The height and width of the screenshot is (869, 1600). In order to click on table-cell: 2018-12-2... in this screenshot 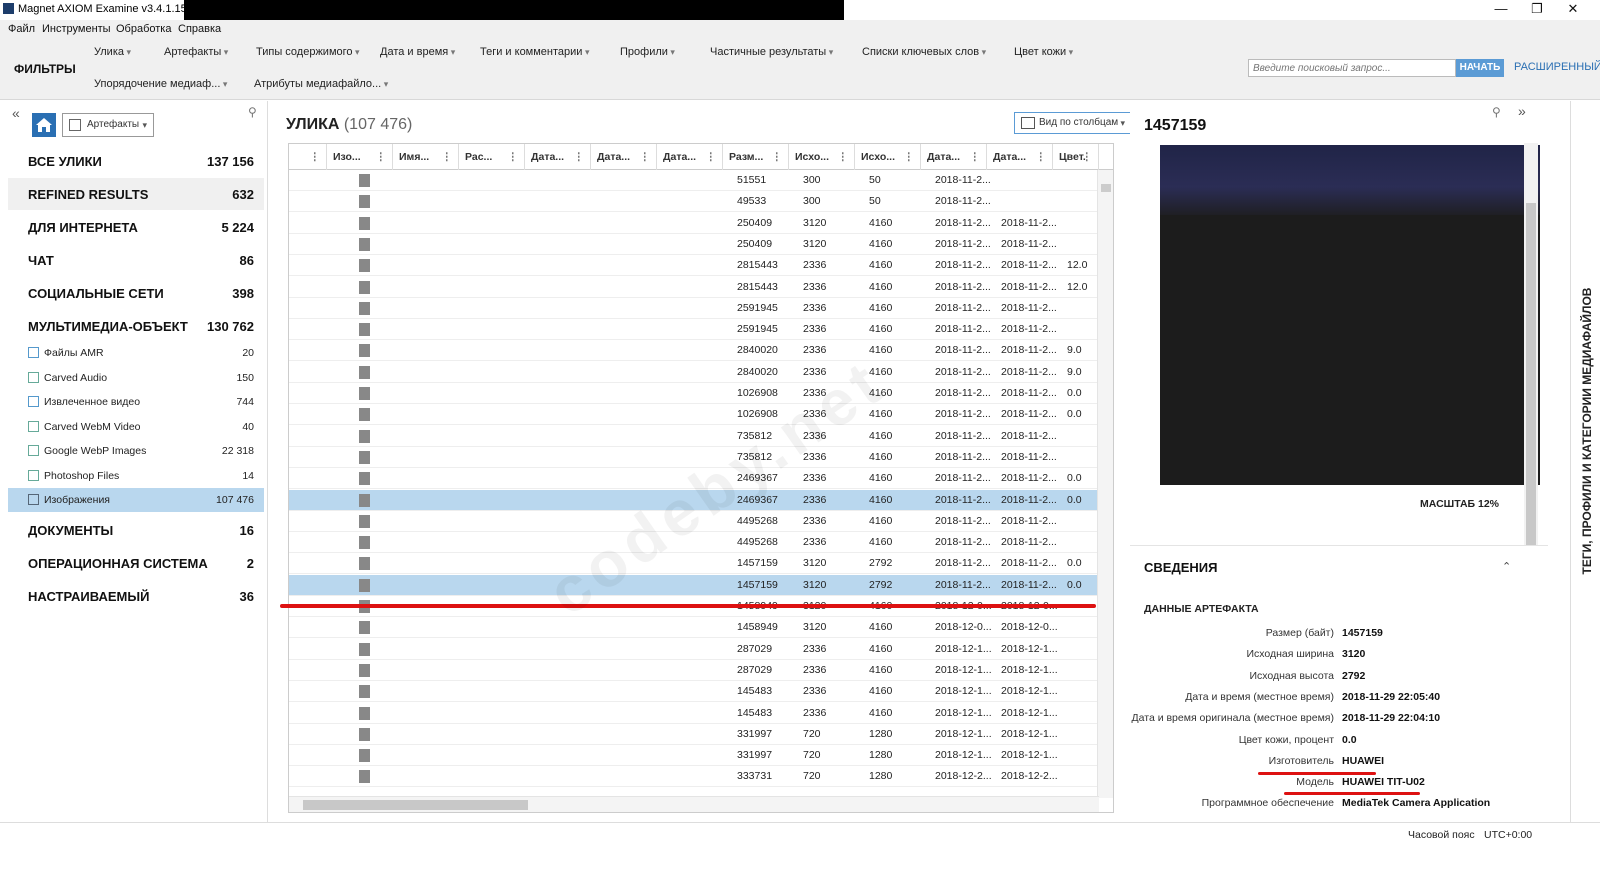, I will do `click(1029, 776)`.